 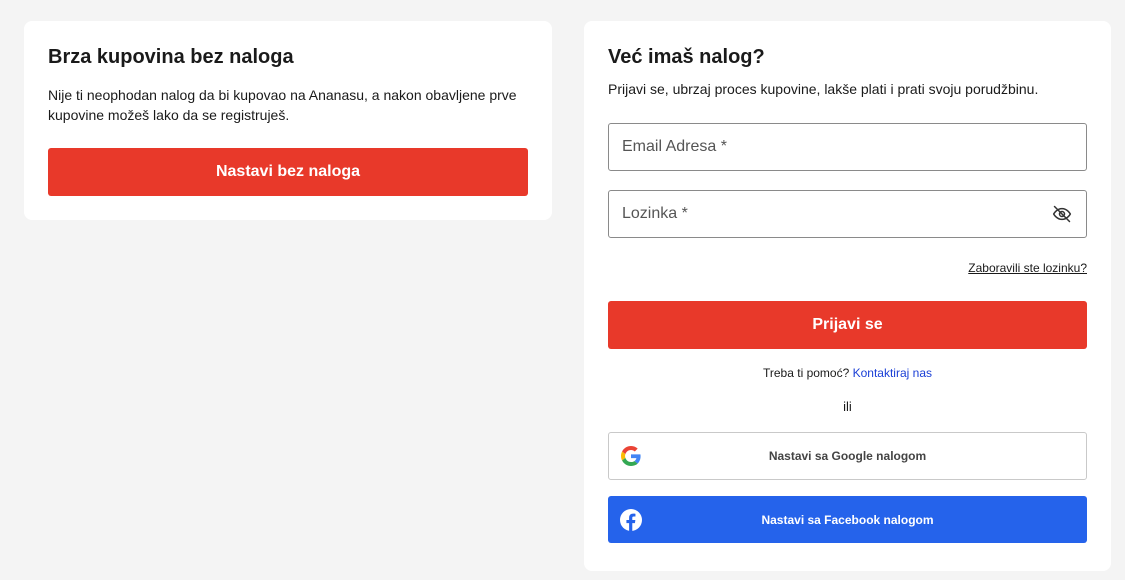 What do you see at coordinates (1062, 214) in the screenshot?
I see `eye-off-icon` at bounding box center [1062, 214].